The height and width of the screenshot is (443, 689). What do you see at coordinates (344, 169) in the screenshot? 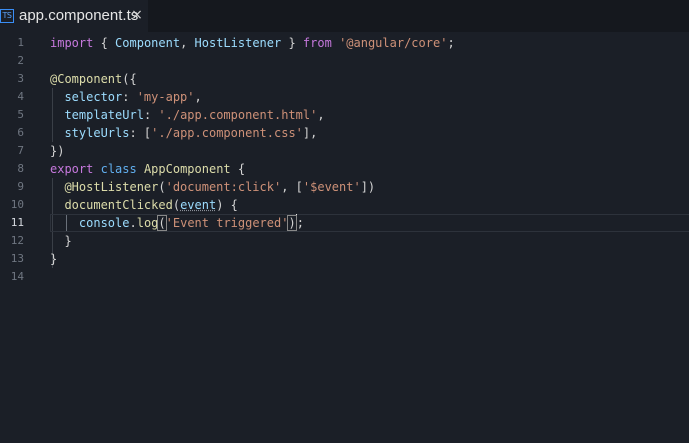
I see `code-line: 8 export class AppComponent {` at bounding box center [344, 169].